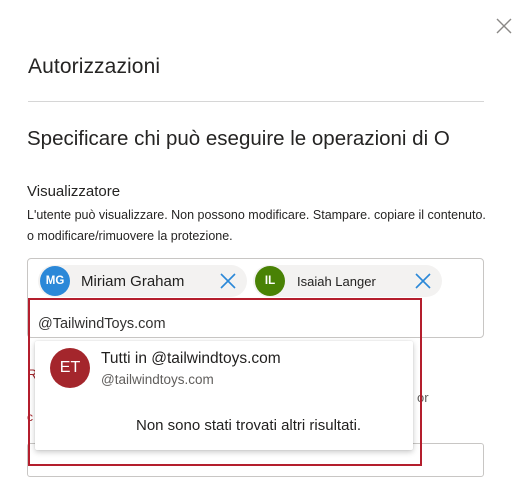  What do you see at coordinates (249, 425) in the screenshot?
I see `no-results-message: Non sono stati trovati altri risultati.` at bounding box center [249, 425].